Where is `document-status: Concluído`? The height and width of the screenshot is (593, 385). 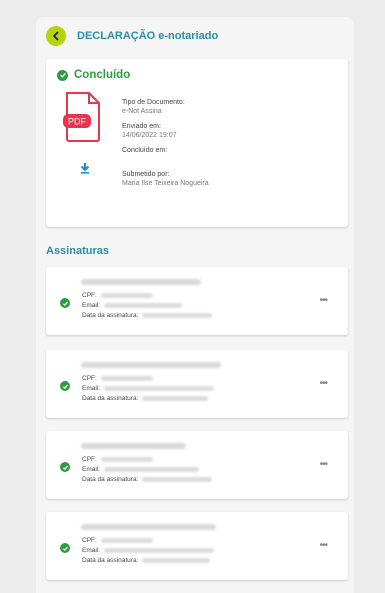 document-status: Concluído is located at coordinates (93, 75).